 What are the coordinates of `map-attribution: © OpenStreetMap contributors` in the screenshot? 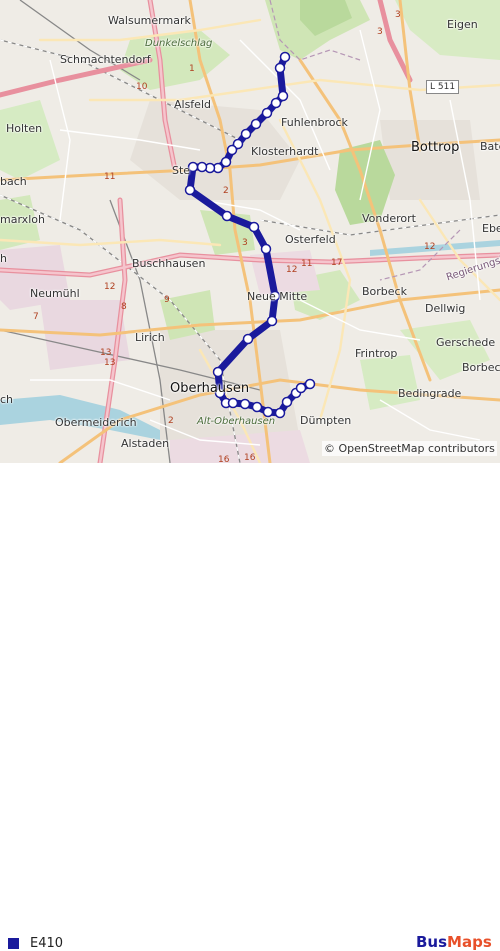 It's located at (409, 448).